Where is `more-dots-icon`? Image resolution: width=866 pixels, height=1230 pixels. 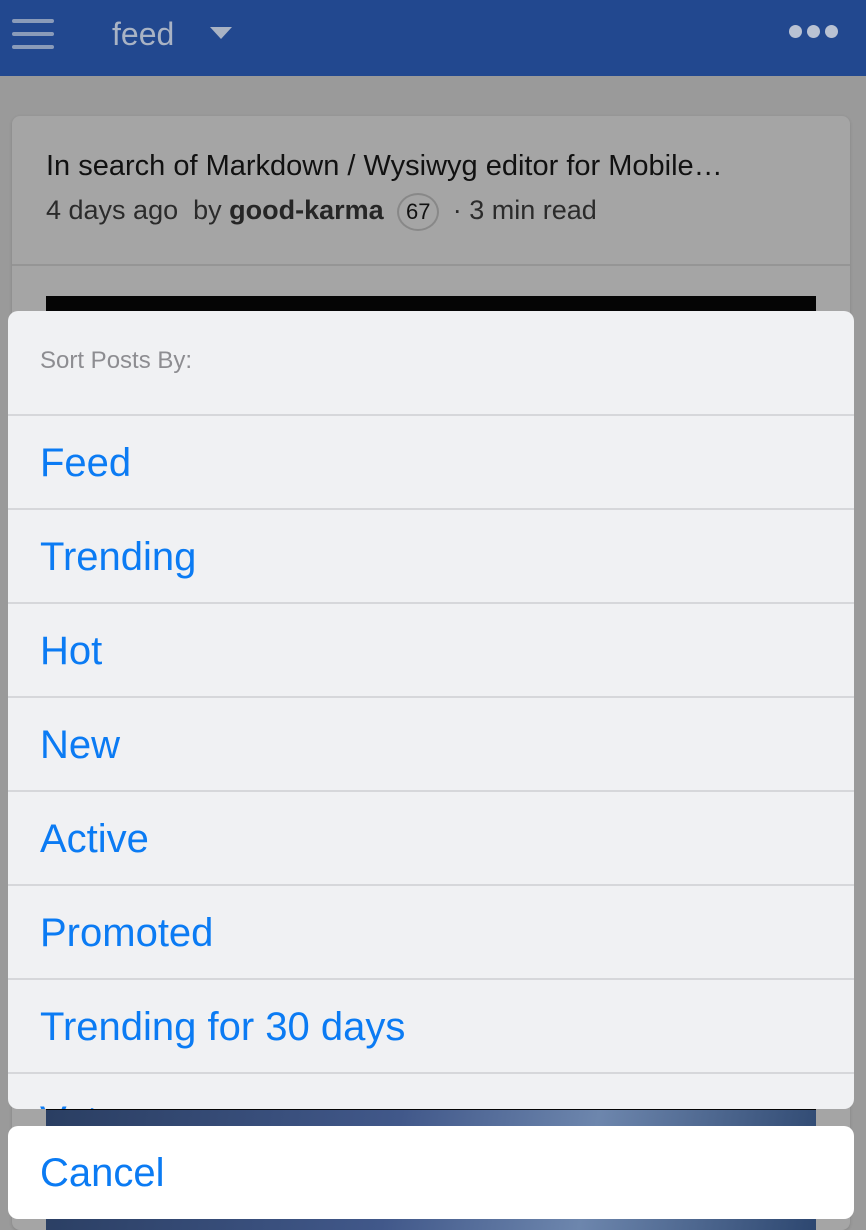 more-dots-icon is located at coordinates (814, 32).